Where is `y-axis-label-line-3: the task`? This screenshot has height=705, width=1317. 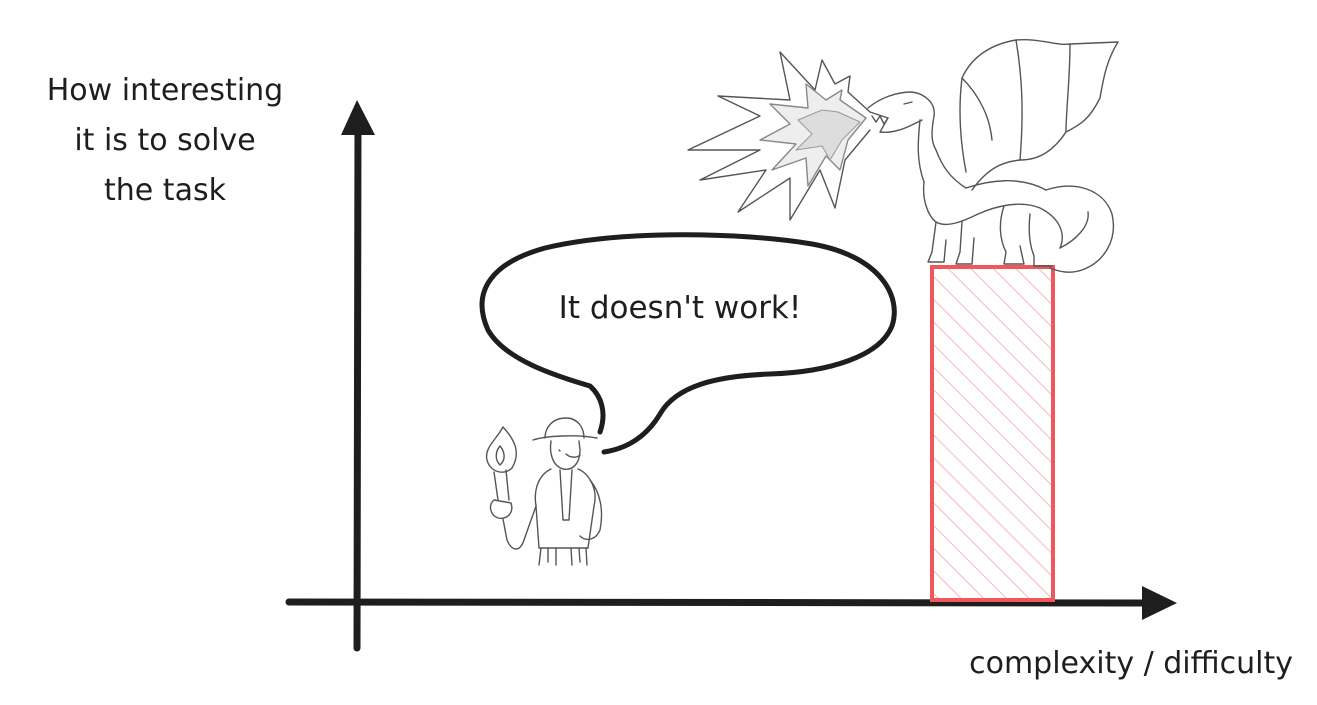
y-axis-label-line-3: the task is located at coordinates (165, 190).